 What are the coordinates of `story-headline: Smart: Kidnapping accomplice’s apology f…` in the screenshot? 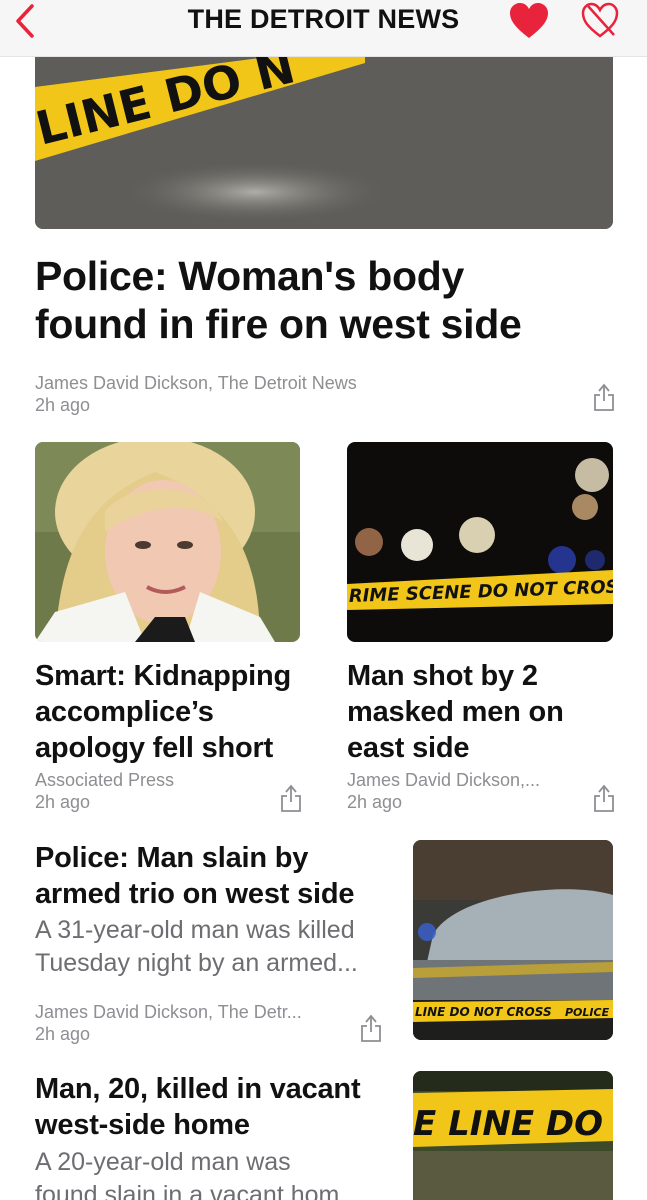 It's located at (175, 712).